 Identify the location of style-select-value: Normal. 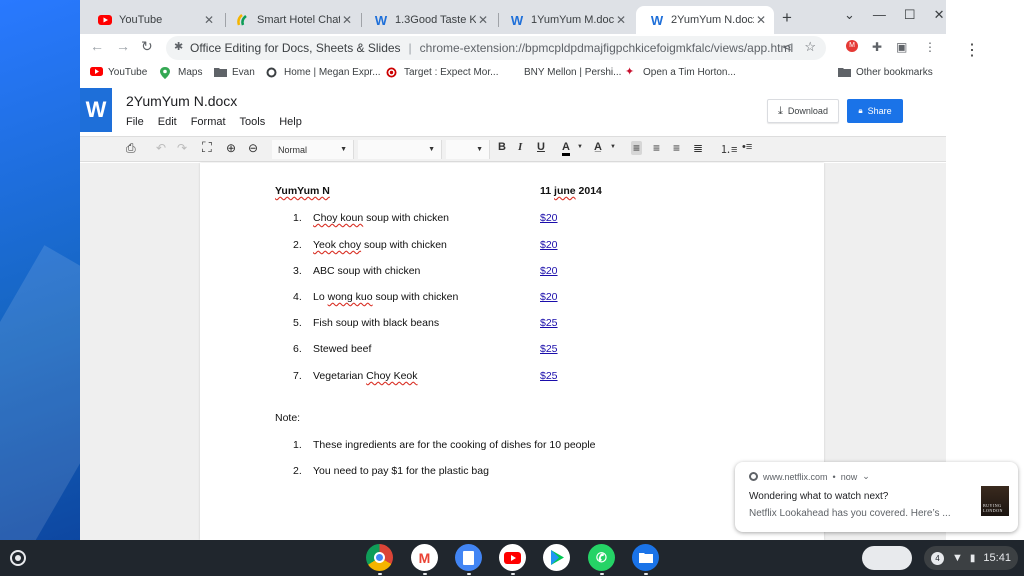
(293, 149).